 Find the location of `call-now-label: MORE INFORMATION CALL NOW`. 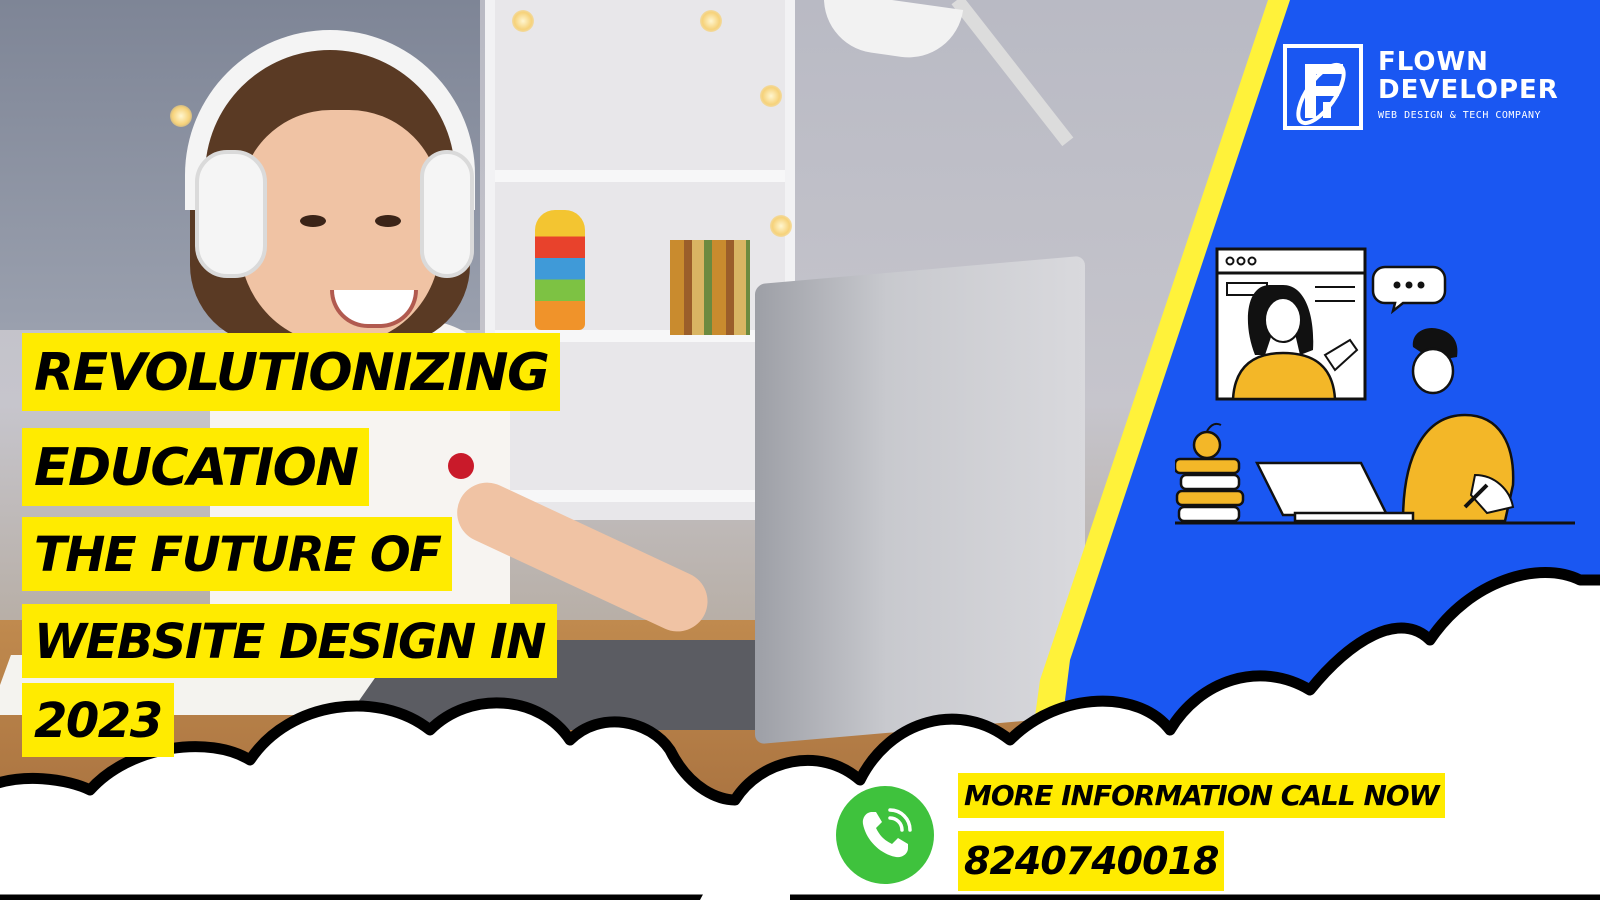

call-now-label: MORE INFORMATION CALL NOW is located at coordinates (1201, 795).